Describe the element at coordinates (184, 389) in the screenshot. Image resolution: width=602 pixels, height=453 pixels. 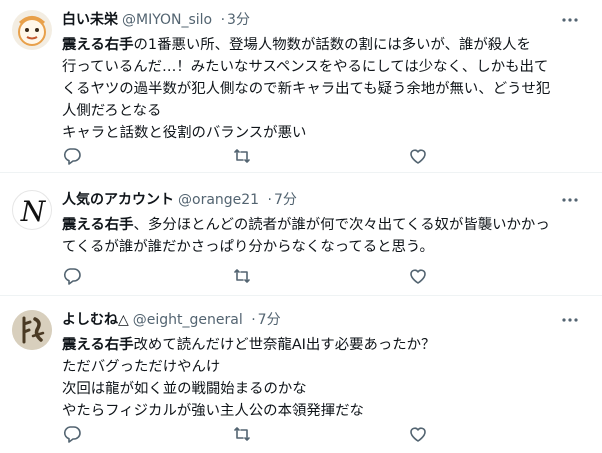
I see `text-line: 次回は龍が如く並の戦闘始まるのかな` at that location.